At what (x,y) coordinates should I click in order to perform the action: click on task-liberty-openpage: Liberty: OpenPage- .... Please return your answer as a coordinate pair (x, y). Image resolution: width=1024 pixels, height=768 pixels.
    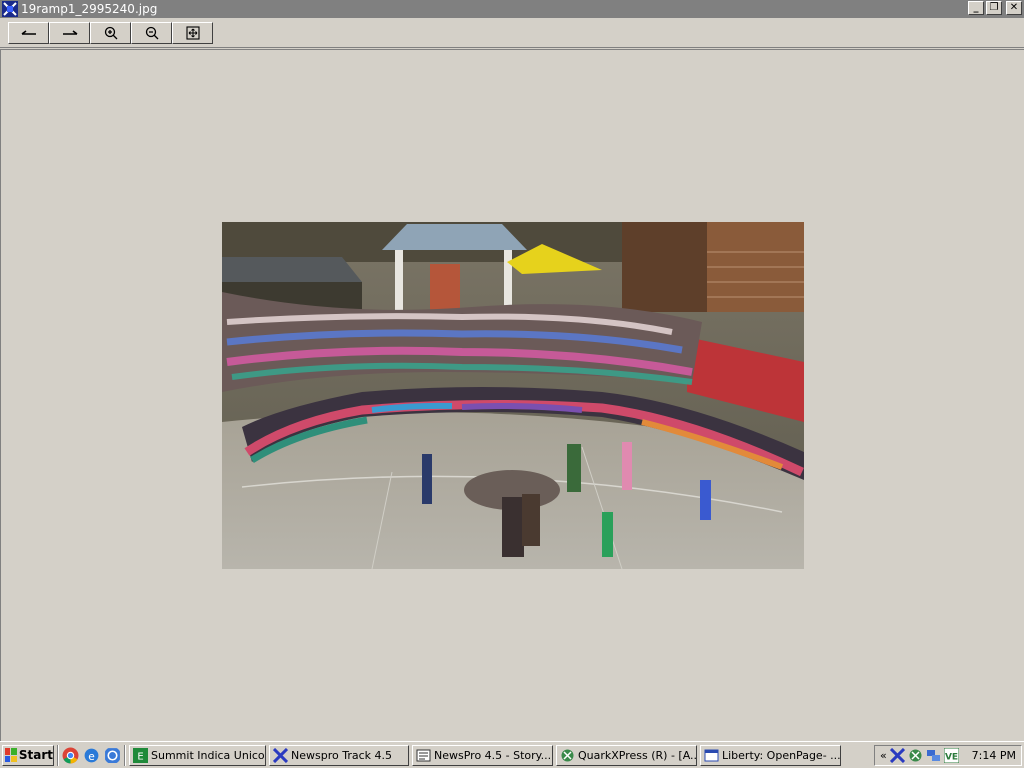
    Looking at the image, I should click on (770, 755).